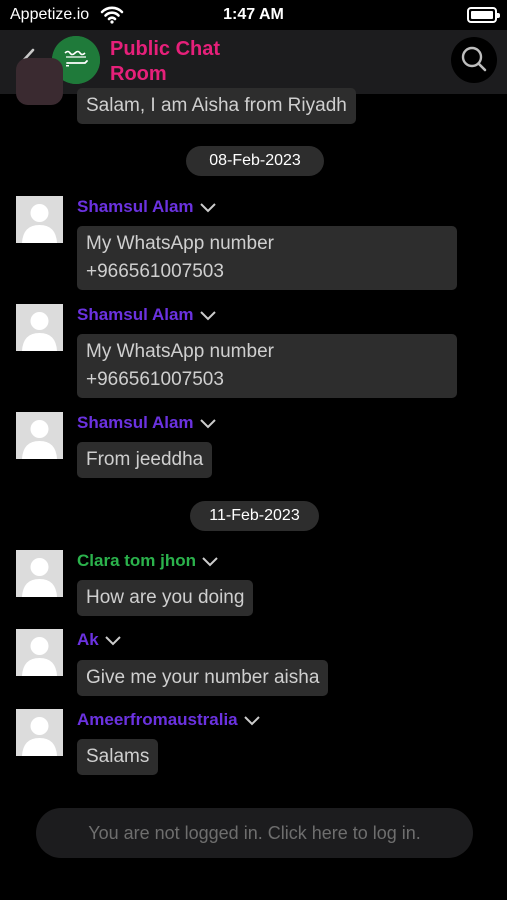  Describe the element at coordinates (118, 757) in the screenshot. I see `message-bubble: Salams` at that location.